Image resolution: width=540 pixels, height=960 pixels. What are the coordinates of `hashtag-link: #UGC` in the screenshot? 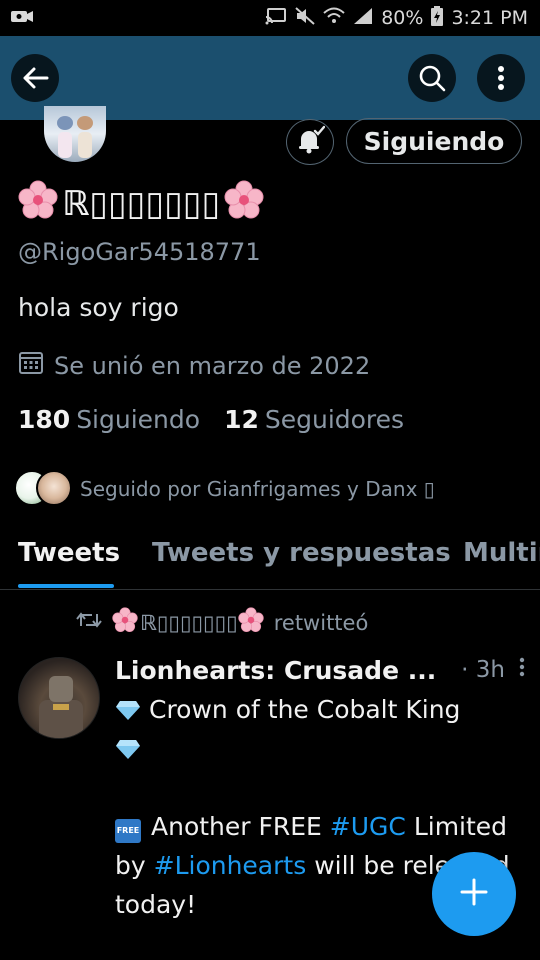 It's located at (368, 826).